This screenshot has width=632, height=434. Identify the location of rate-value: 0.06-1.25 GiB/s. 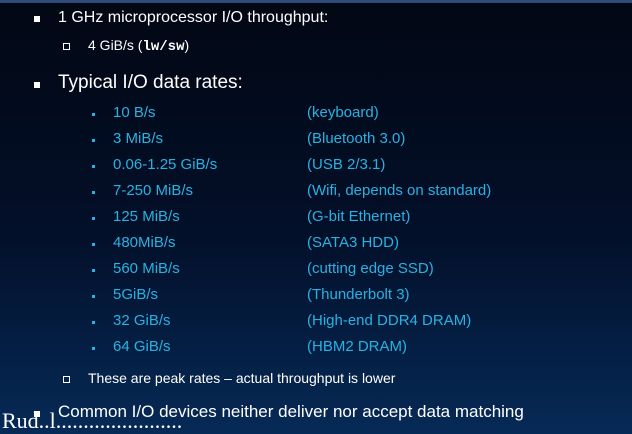
(165, 164).